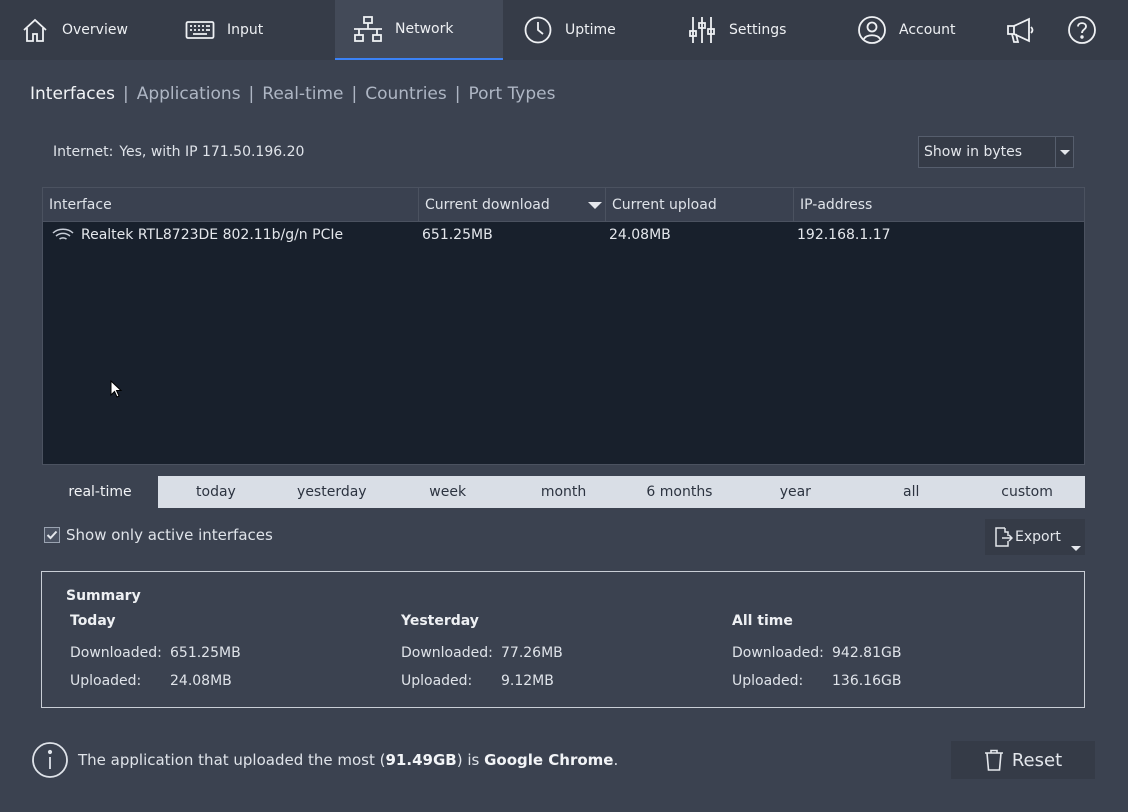  I want to click on info-middle: ) is, so click(470, 760).